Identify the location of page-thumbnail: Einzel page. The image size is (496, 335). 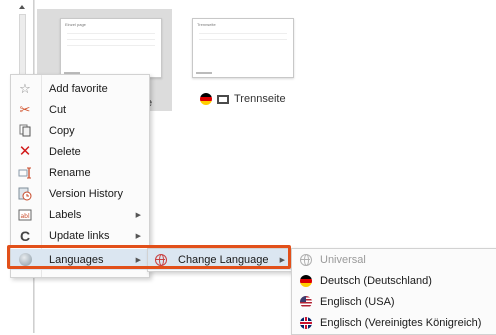
(111, 48).